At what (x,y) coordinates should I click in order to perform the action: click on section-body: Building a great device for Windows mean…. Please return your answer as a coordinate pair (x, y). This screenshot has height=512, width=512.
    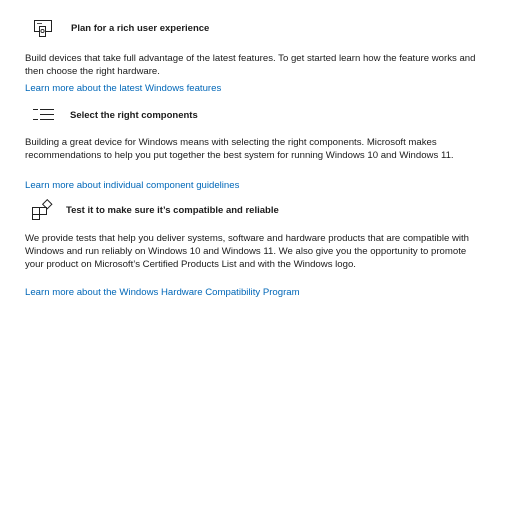
    Looking at the image, I should click on (239, 149).